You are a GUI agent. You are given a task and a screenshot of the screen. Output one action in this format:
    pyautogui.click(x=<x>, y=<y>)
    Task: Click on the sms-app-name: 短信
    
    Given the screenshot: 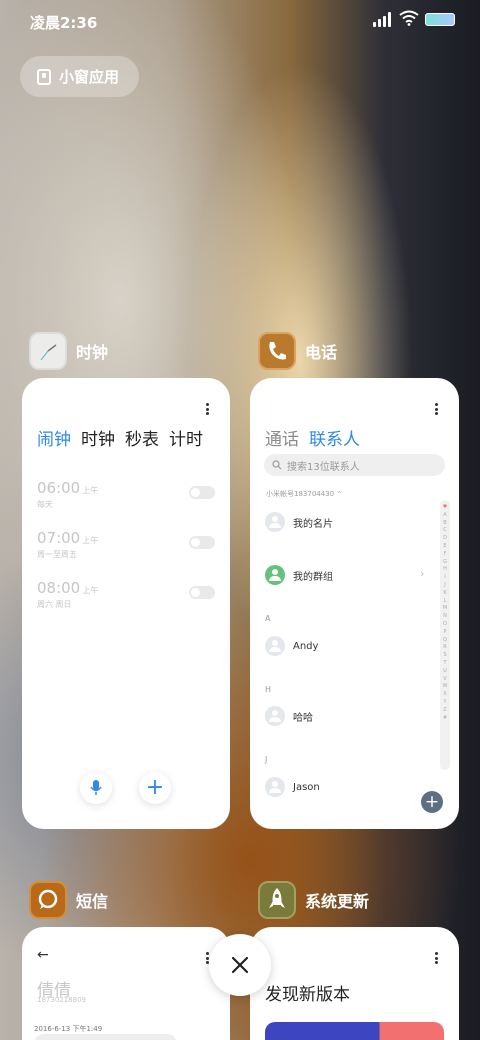 What is the action you would take?
    pyautogui.click(x=92, y=901)
    